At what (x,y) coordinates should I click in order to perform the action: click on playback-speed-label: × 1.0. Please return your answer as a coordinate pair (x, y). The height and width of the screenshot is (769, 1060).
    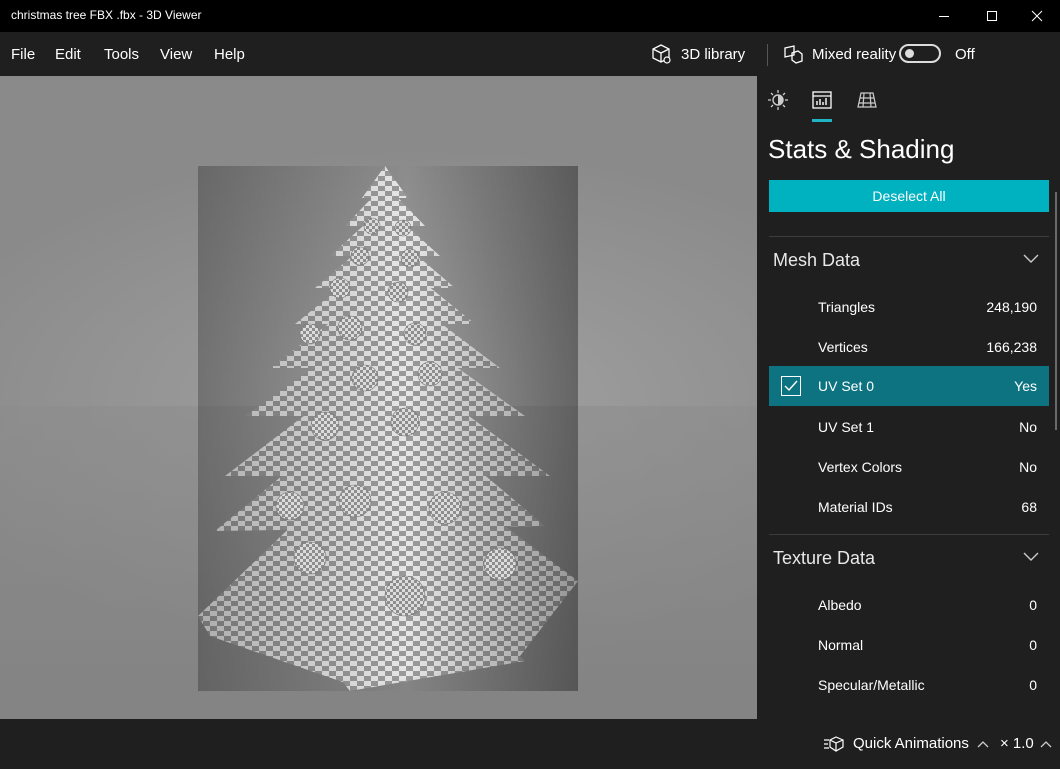
    Looking at the image, I should click on (1017, 743).